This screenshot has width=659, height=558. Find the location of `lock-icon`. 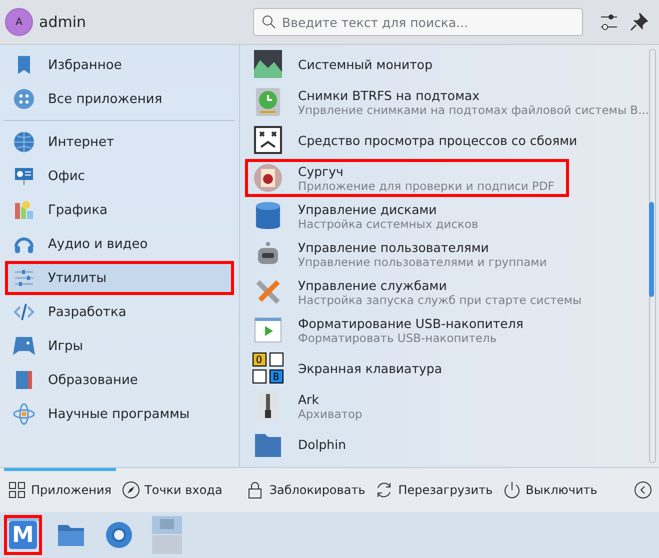

lock-icon is located at coordinates (255, 490).